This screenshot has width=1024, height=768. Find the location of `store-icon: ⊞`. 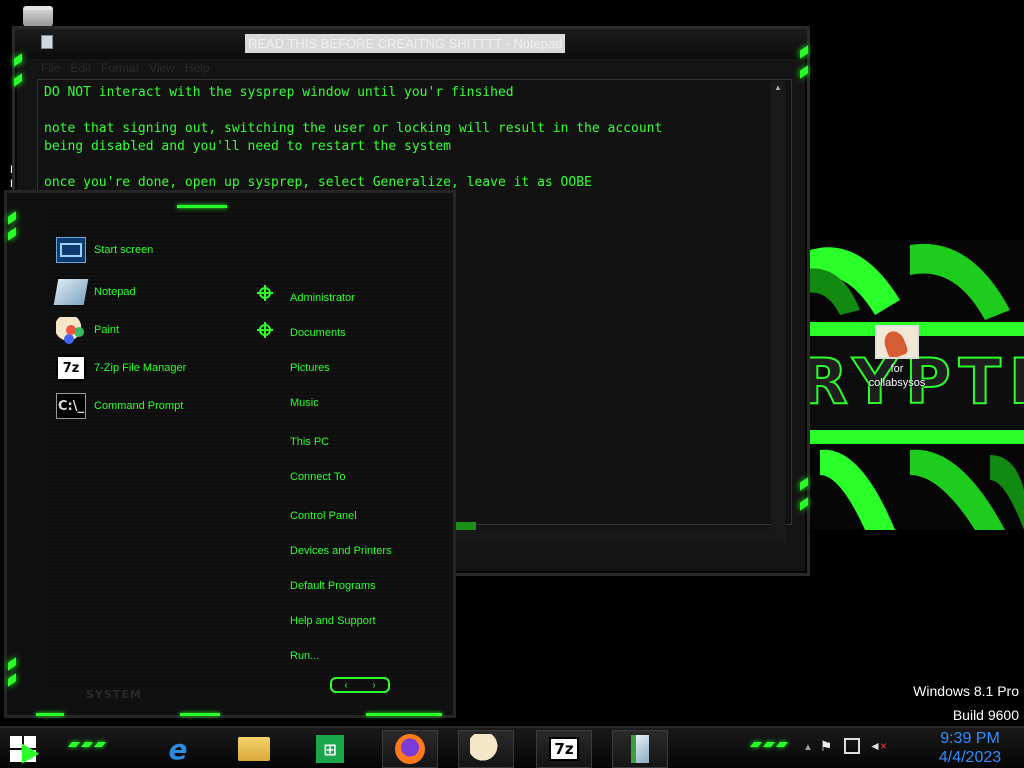

store-icon: ⊞ is located at coordinates (330, 749).